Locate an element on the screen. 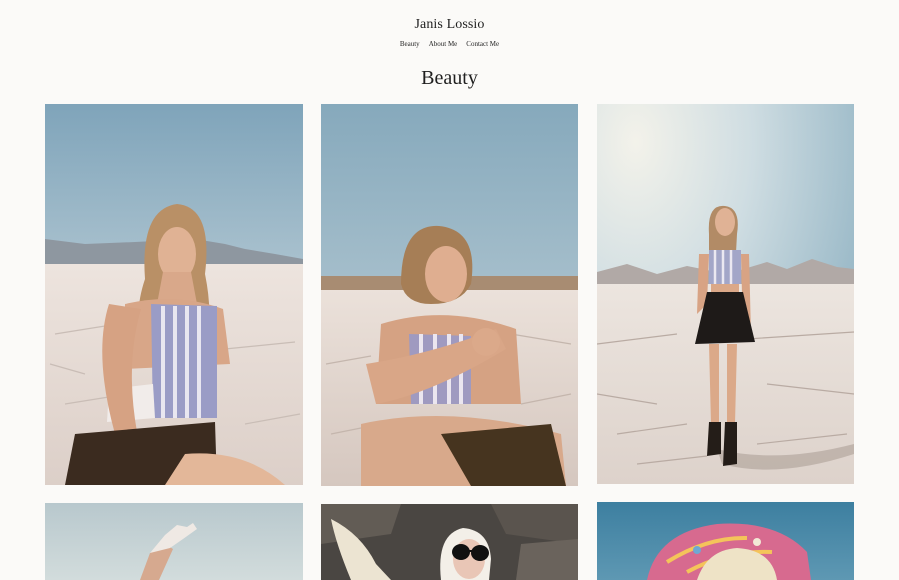 This screenshot has width=899, height=580. photo-gloved-arm is located at coordinates (174, 541).